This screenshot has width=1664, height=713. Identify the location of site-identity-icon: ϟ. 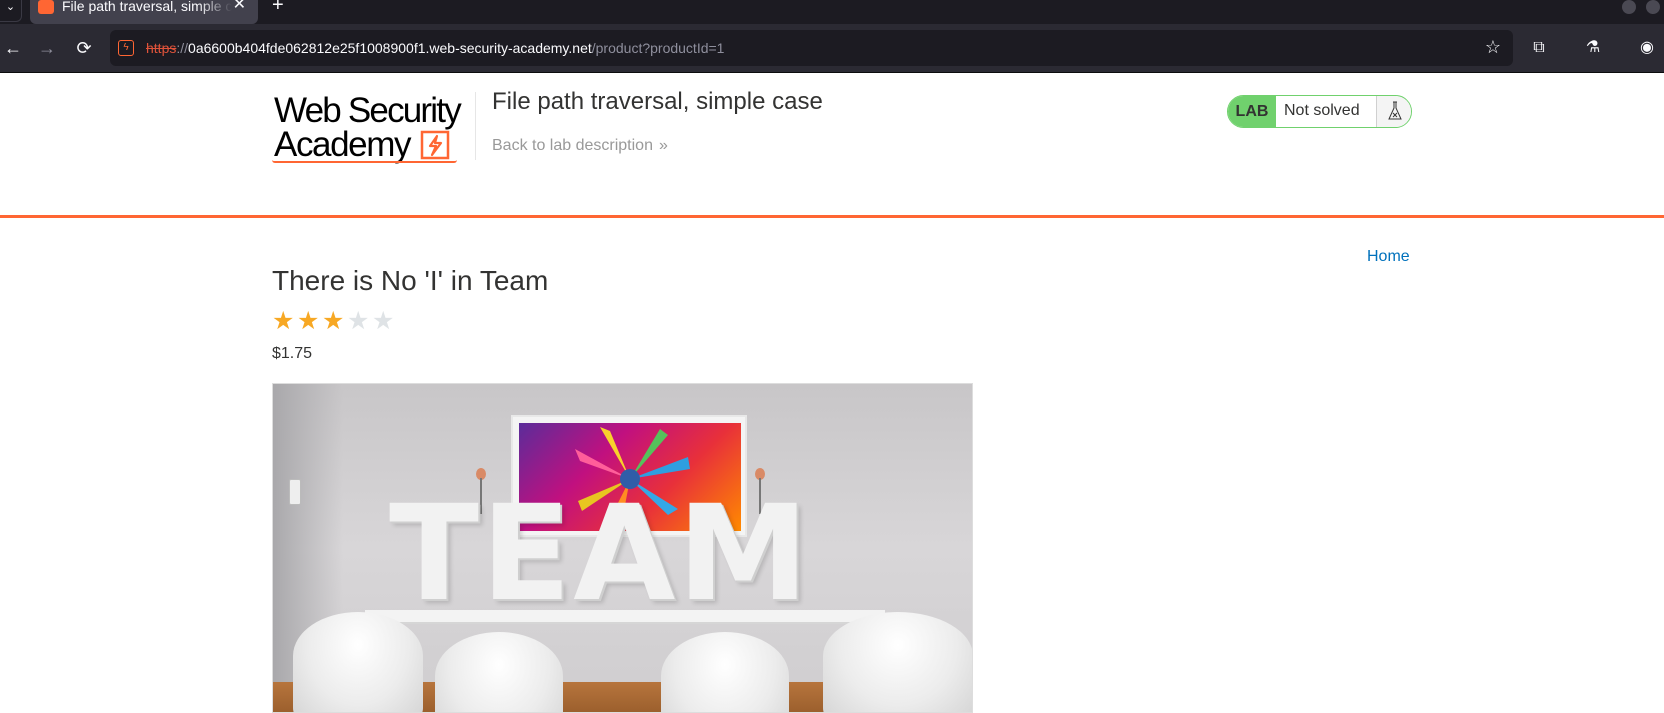
(126, 48).